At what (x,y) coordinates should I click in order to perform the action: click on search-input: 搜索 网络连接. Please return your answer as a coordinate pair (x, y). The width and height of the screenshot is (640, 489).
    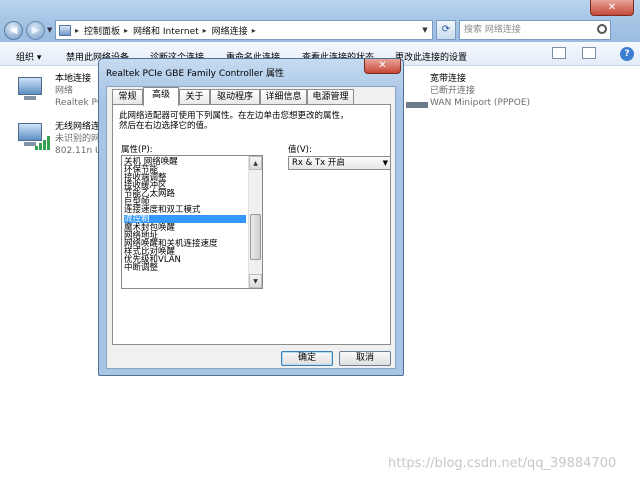
    Looking at the image, I should click on (535, 30).